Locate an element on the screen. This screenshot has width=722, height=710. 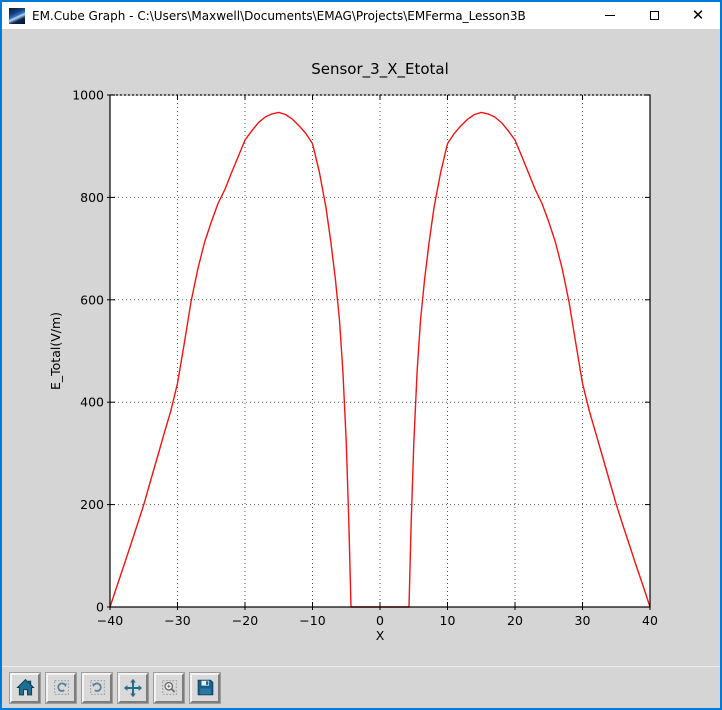
window-controls: ✕ is located at coordinates (654, 15).